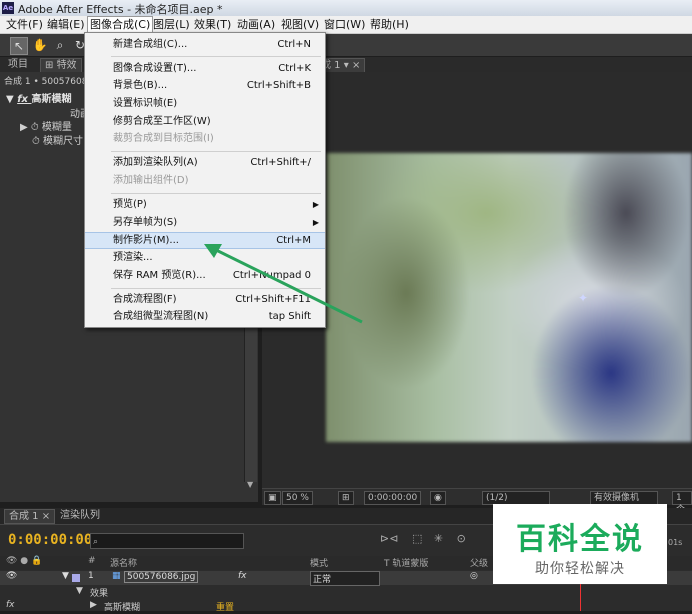 The image size is (692, 614). What do you see at coordinates (580, 539) in the screenshot?
I see `watermark-title: 百科全说` at bounding box center [580, 539].